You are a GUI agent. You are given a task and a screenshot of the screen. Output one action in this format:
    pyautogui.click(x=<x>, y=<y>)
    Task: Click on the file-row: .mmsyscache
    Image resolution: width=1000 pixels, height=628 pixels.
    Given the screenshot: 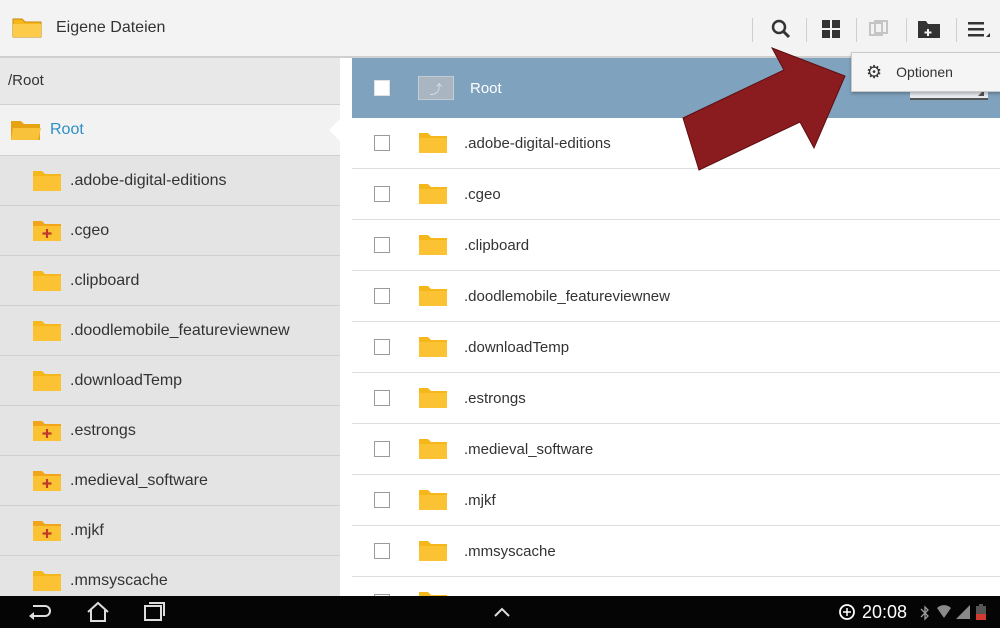 What is the action you would take?
    pyautogui.click(x=676, y=551)
    